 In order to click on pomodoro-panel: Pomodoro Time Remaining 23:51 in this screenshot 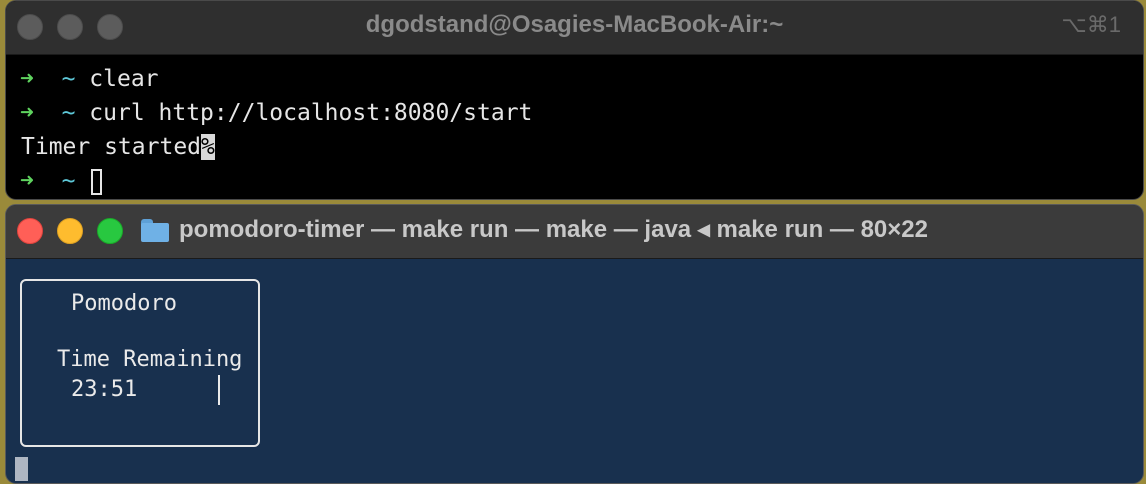, I will do `click(140, 363)`.